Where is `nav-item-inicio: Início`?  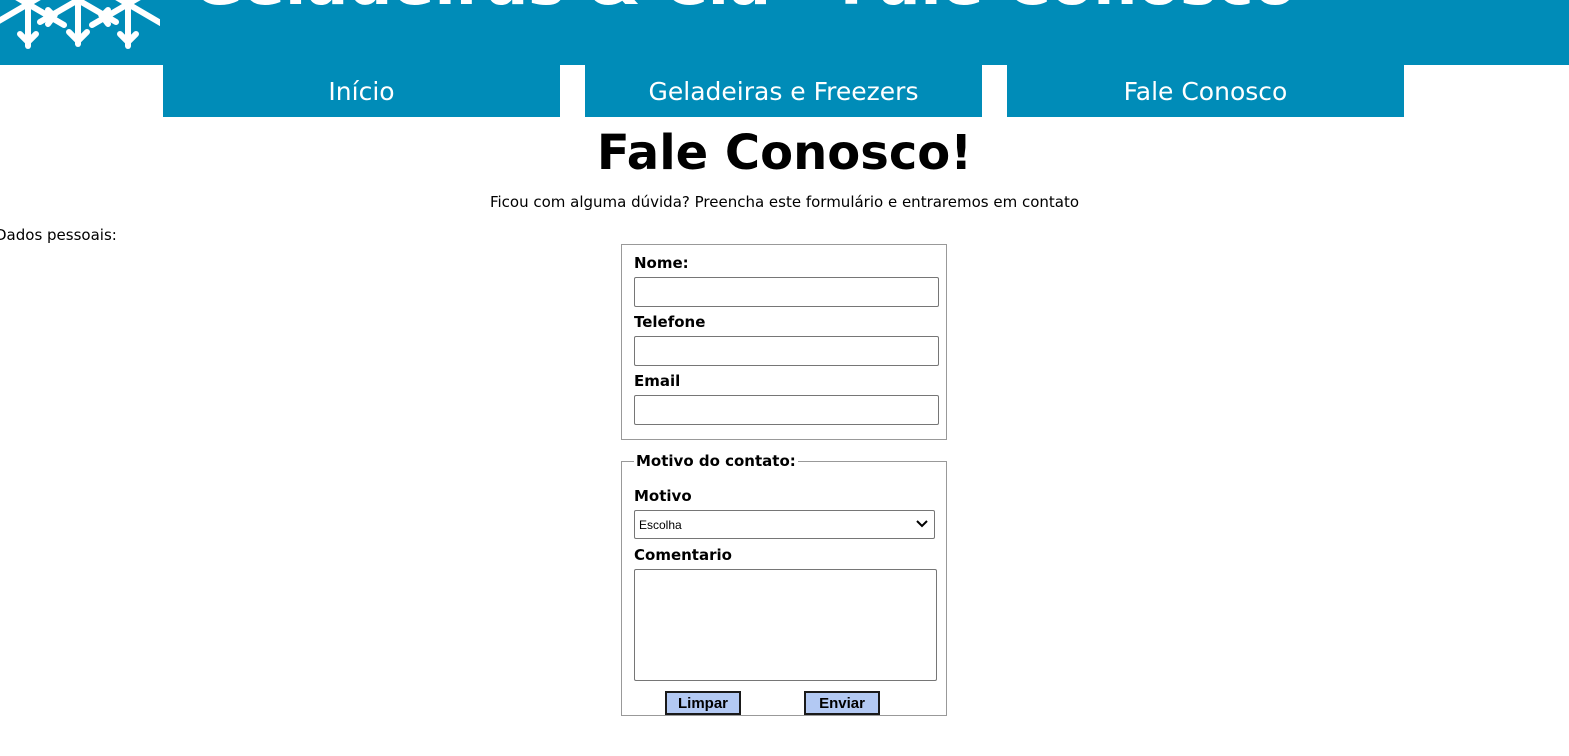
nav-item-inicio: Início is located at coordinates (361, 91).